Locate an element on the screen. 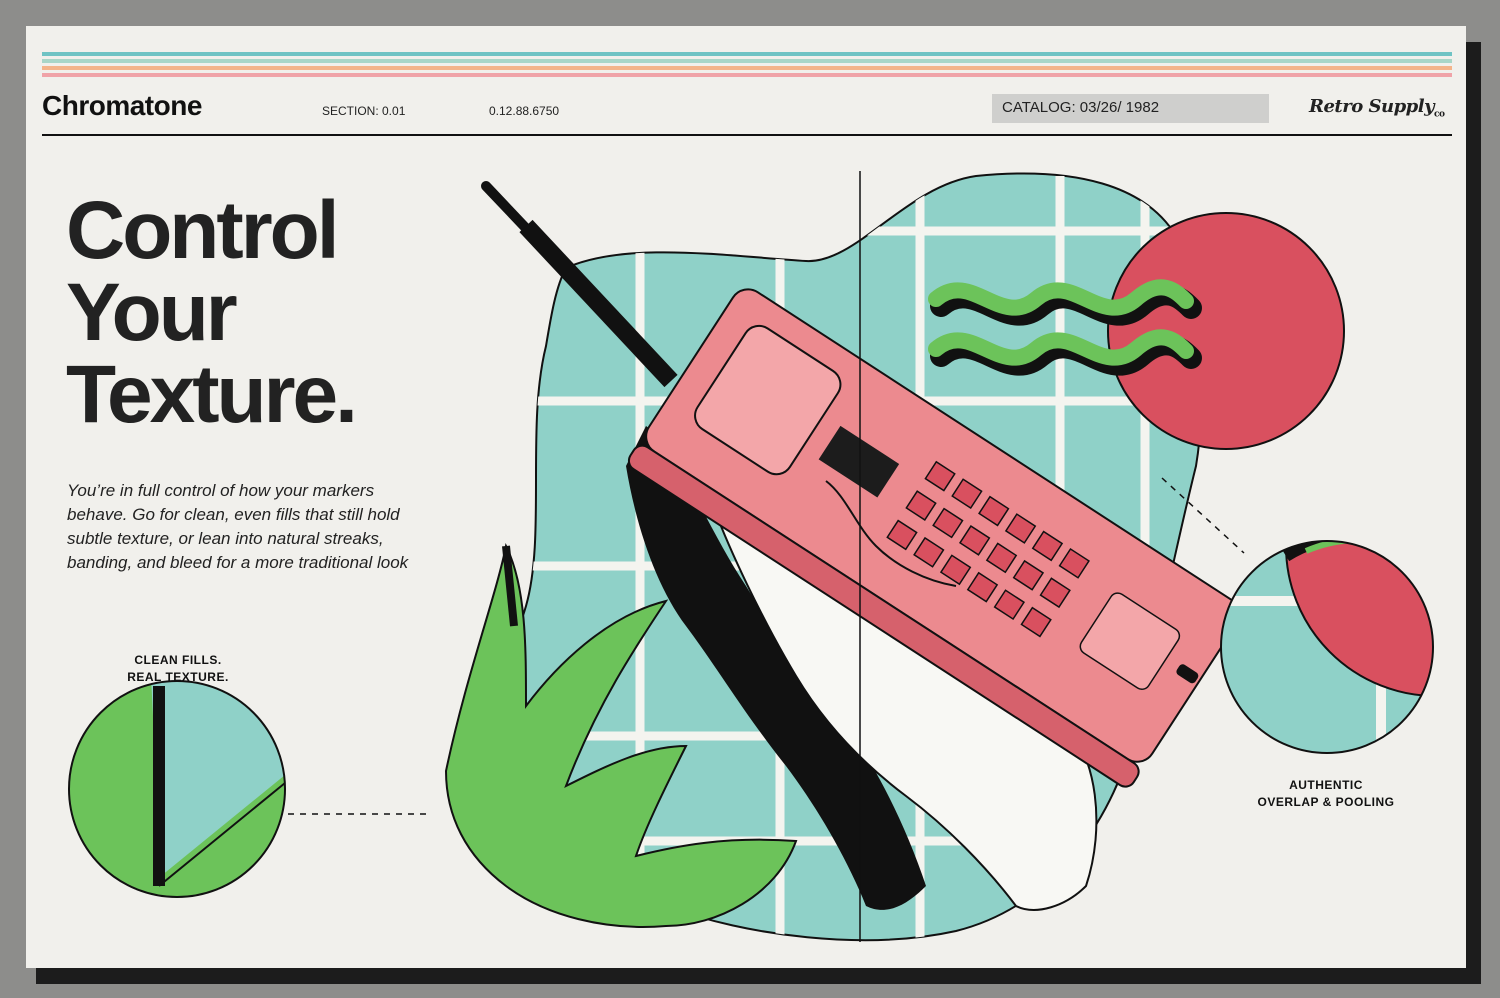 This screenshot has height=998, width=1500. zoom-circle-clean-fills is located at coordinates (249, 789).